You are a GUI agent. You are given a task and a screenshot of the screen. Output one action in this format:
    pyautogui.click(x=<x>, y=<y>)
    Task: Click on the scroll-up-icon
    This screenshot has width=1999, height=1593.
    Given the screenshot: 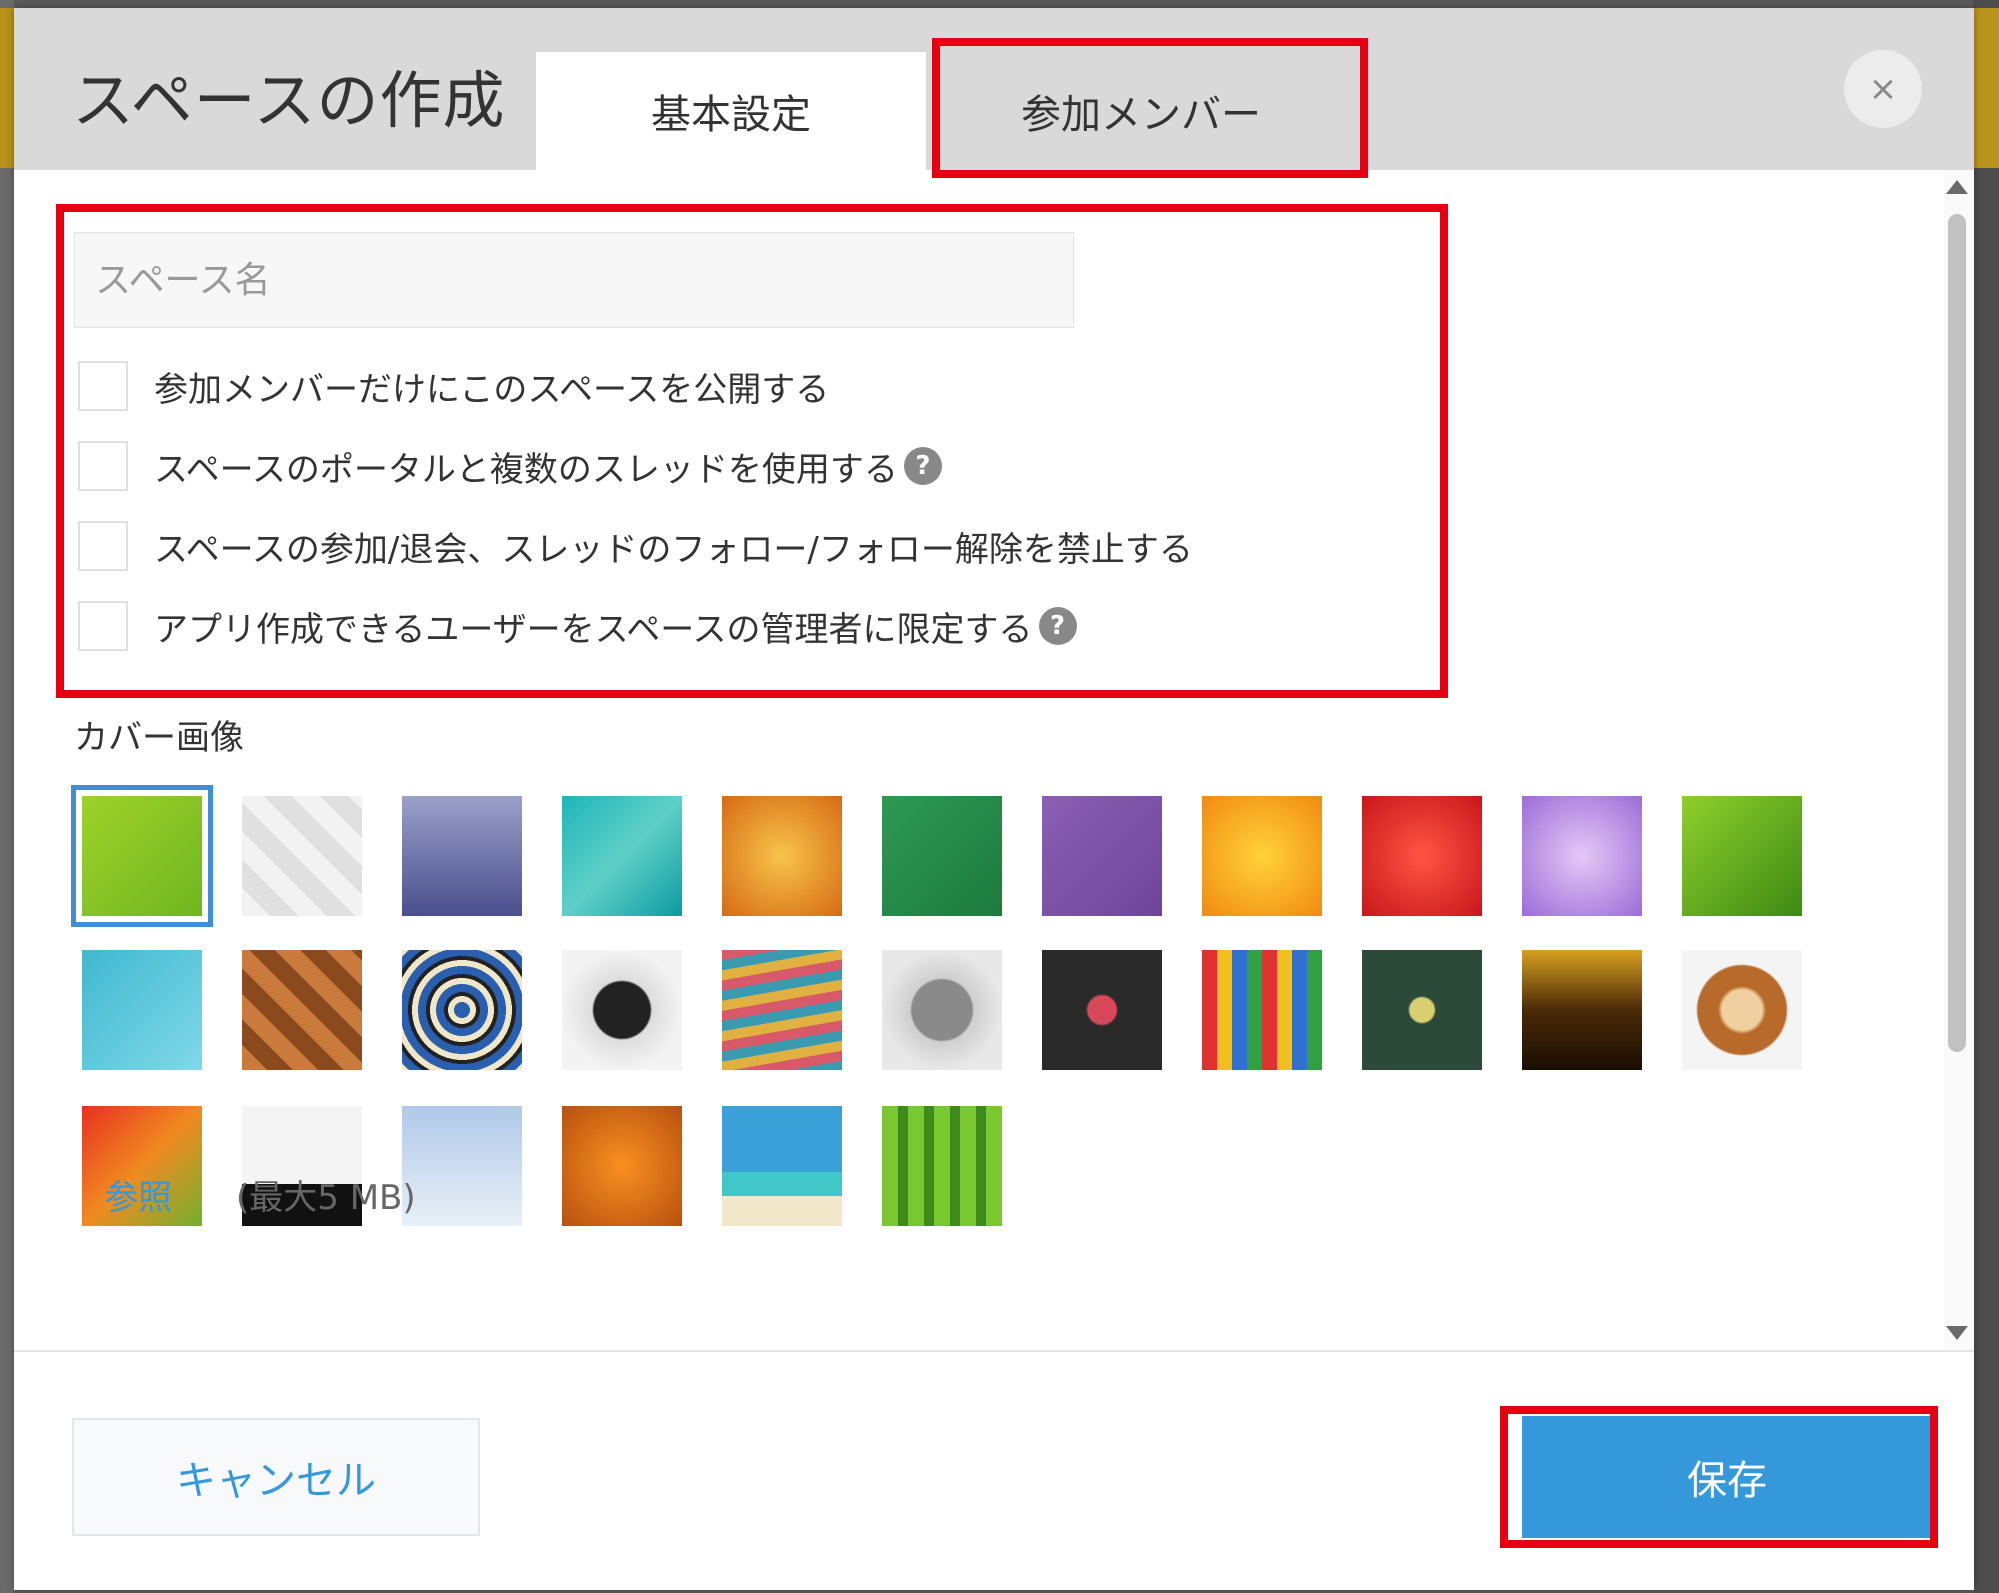 What is the action you would take?
    pyautogui.click(x=1957, y=187)
    